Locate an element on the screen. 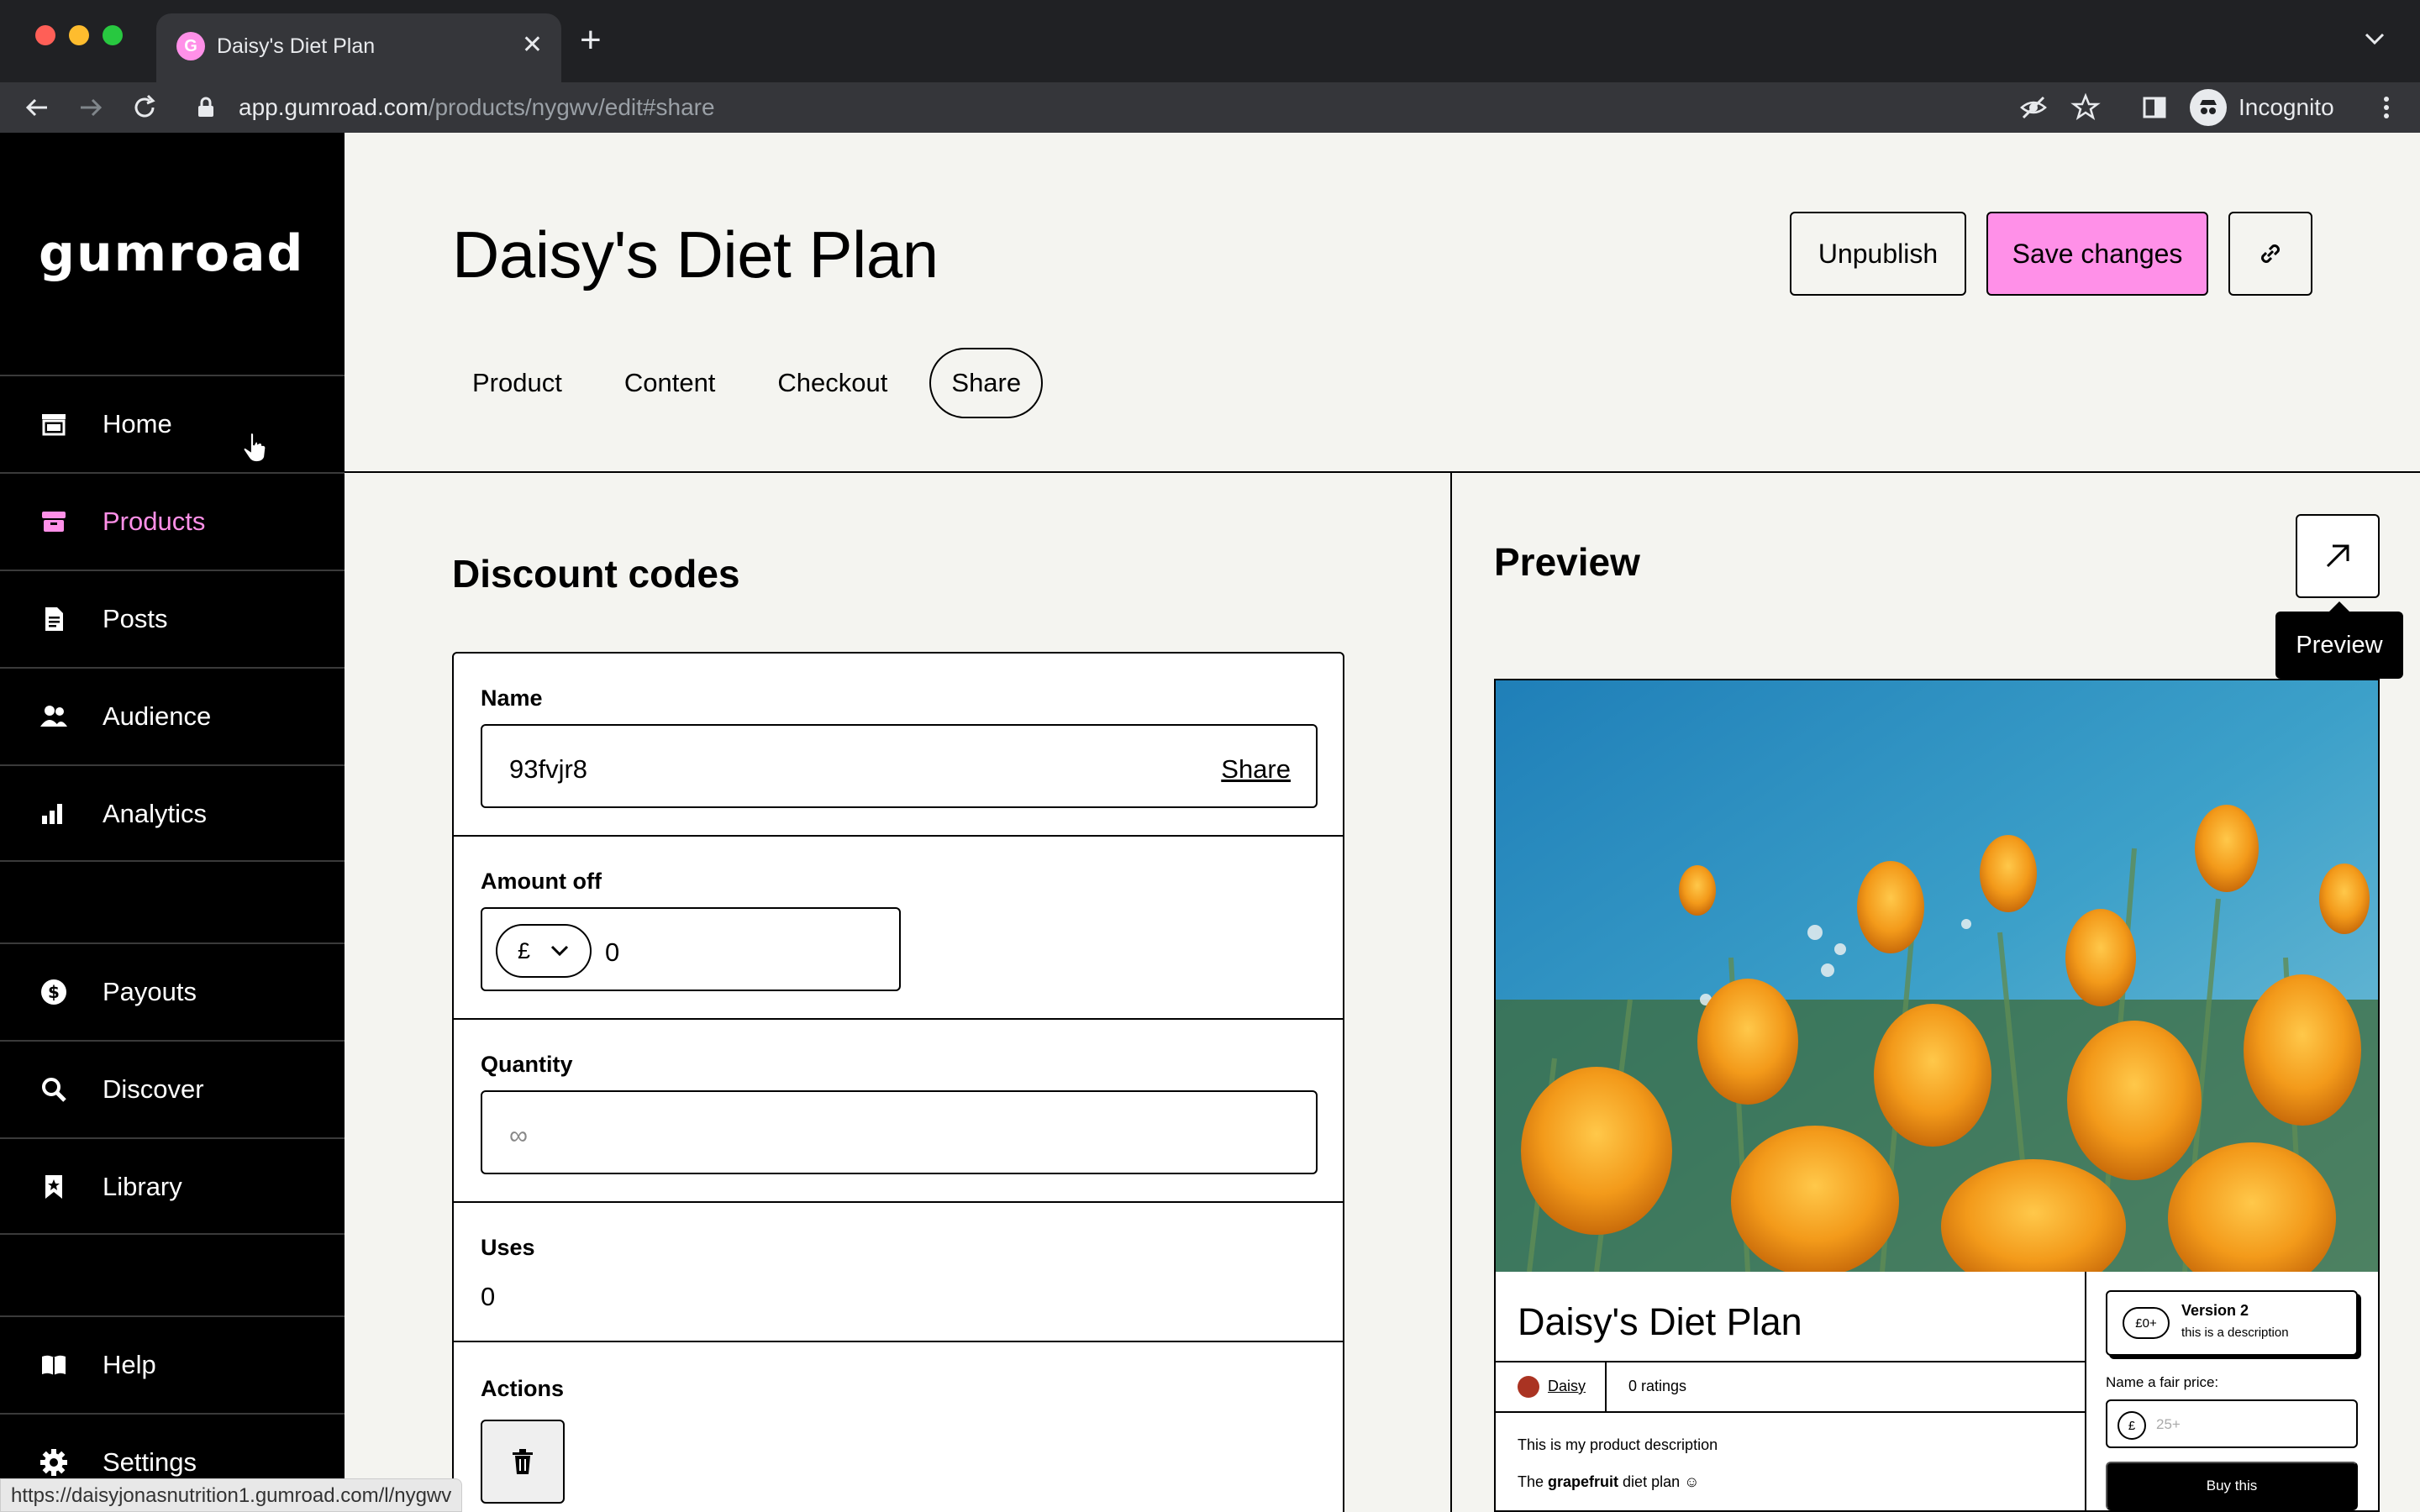 The height and width of the screenshot is (1512, 2420). sidebar-divider is located at coordinates (172, 1275).